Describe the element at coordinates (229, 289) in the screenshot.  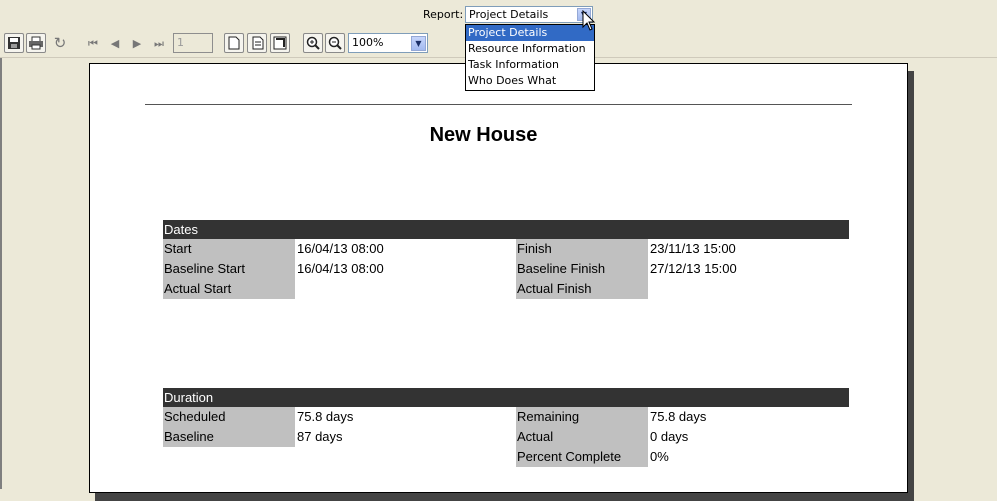
I see `actual-start-label: Actual Start` at that location.